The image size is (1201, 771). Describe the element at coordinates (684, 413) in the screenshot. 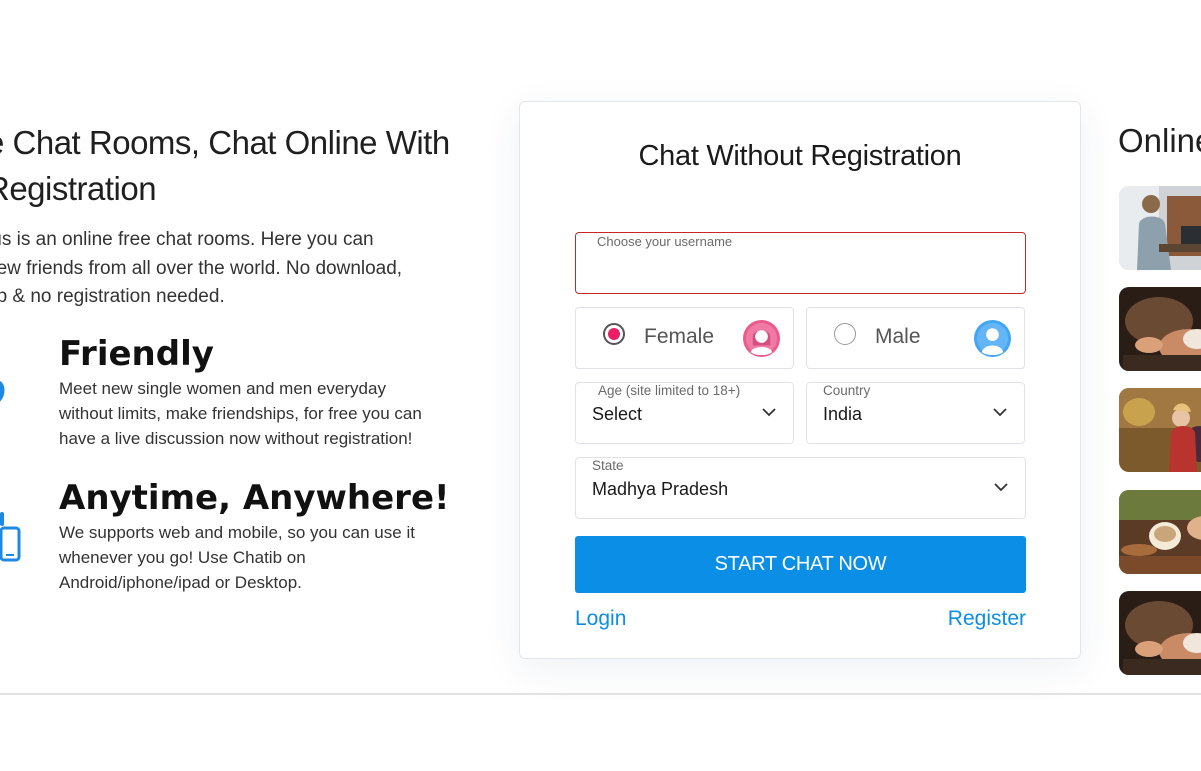

I see `age-select: Age (site limited to 18+) Select` at that location.